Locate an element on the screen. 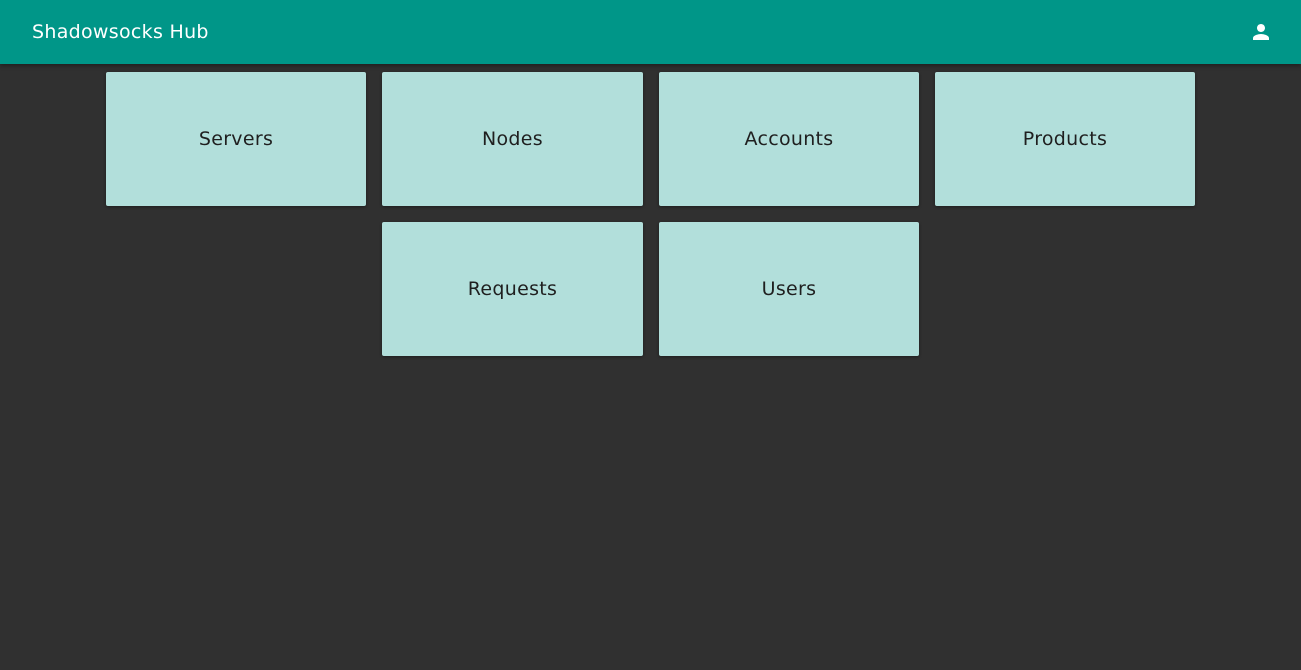  tile-label: Users is located at coordinates (789, 289).